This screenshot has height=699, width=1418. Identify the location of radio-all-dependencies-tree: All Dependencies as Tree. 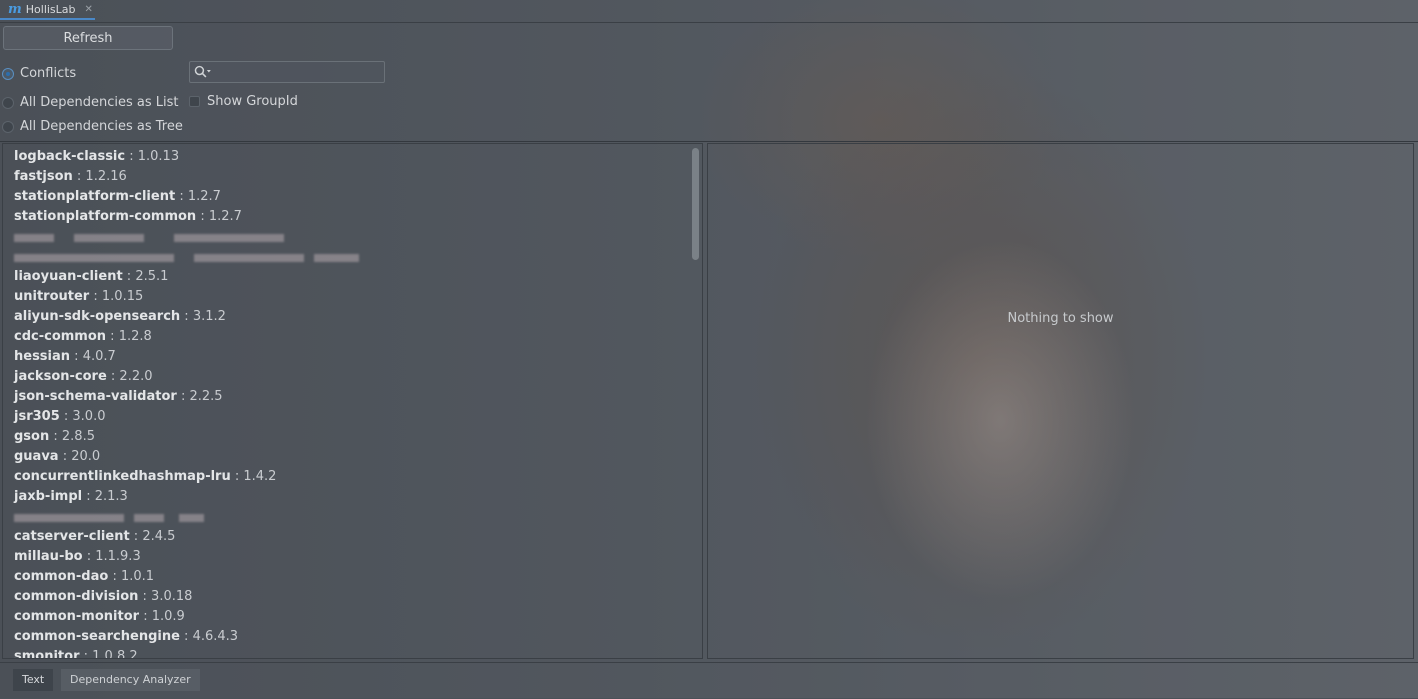
(92, 126).